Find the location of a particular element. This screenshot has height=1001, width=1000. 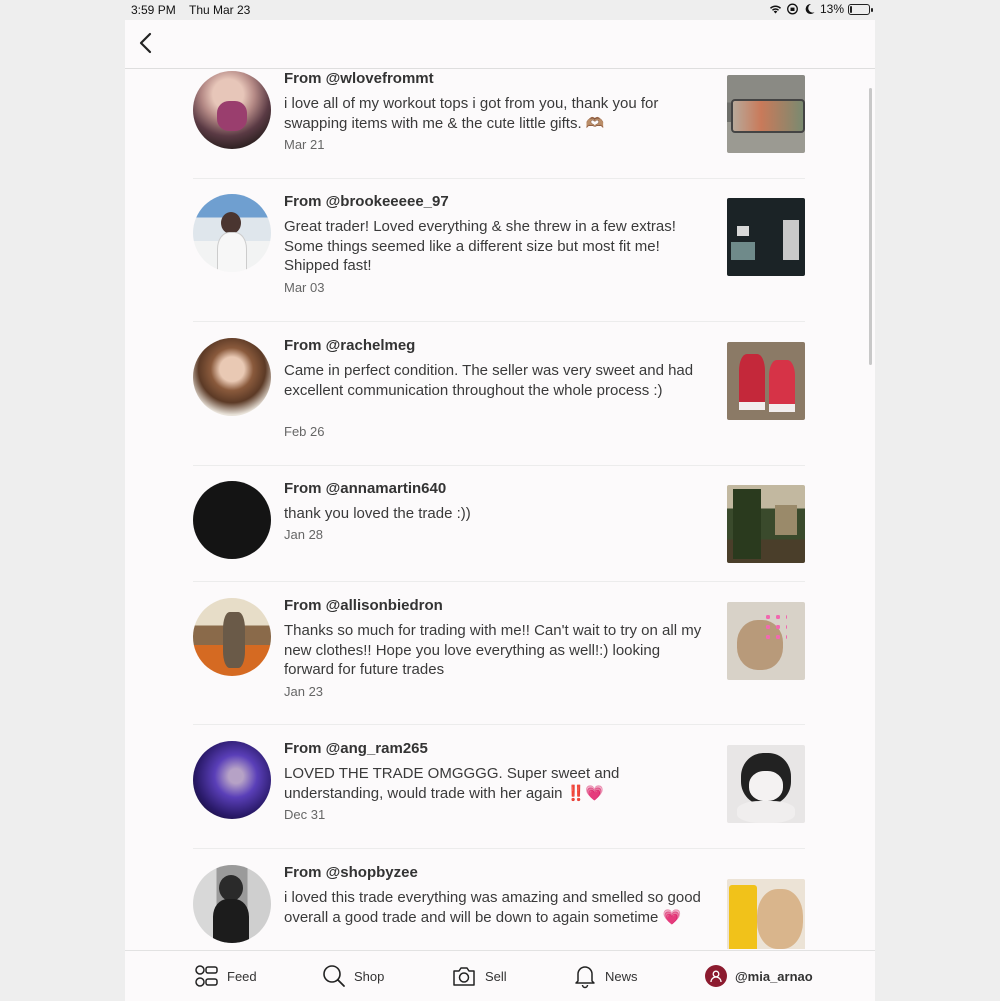

review-date: Mar 03 is located at coordinates (304, 287).